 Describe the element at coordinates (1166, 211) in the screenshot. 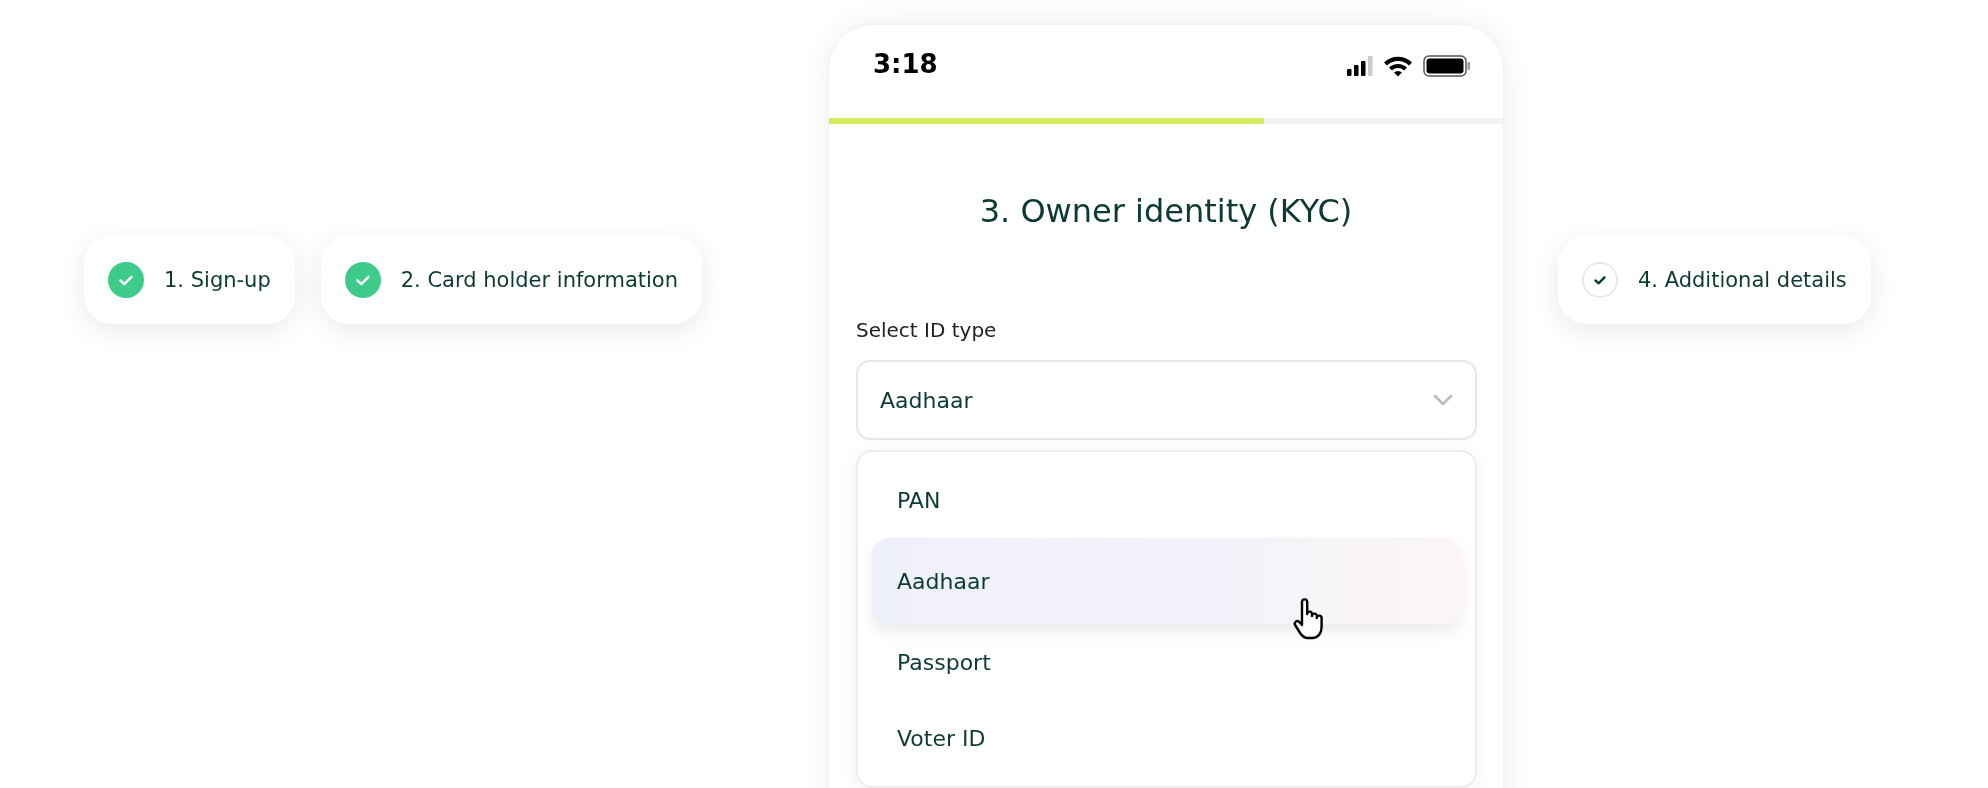

I see `screen-title: 3. Owner identity (KYC)` at that location.